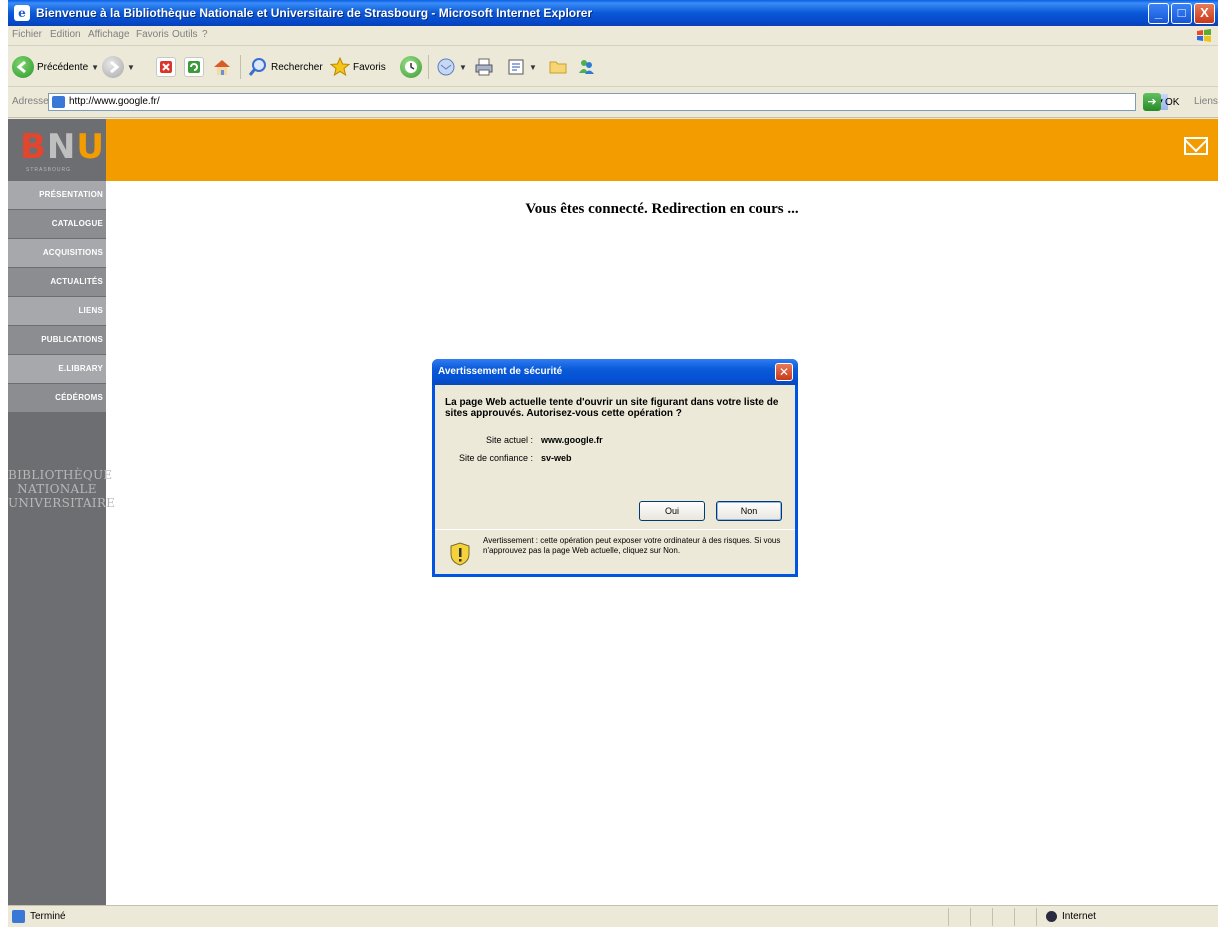 This screenshot has height=927, width=1218. What do you see at coordinates (63, 67) in the screenshot?
I see `back-label: Précédente` at bounding box center [63, 67].